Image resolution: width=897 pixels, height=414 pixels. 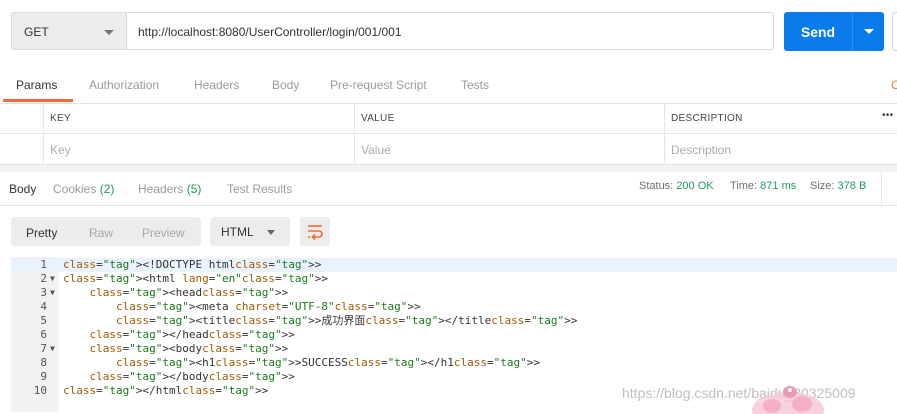 What do you see at coordinates (454, 335) in the screenshot?
I see `code-line: 6 class="tag"></headclass="tag">>` at bounding box center [454, 335].